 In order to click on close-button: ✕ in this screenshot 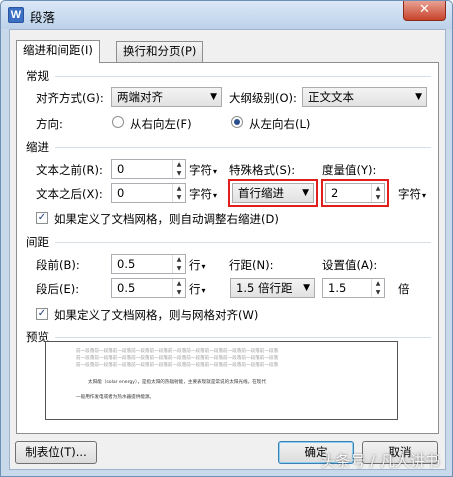, I will do `click(424, 11)`.